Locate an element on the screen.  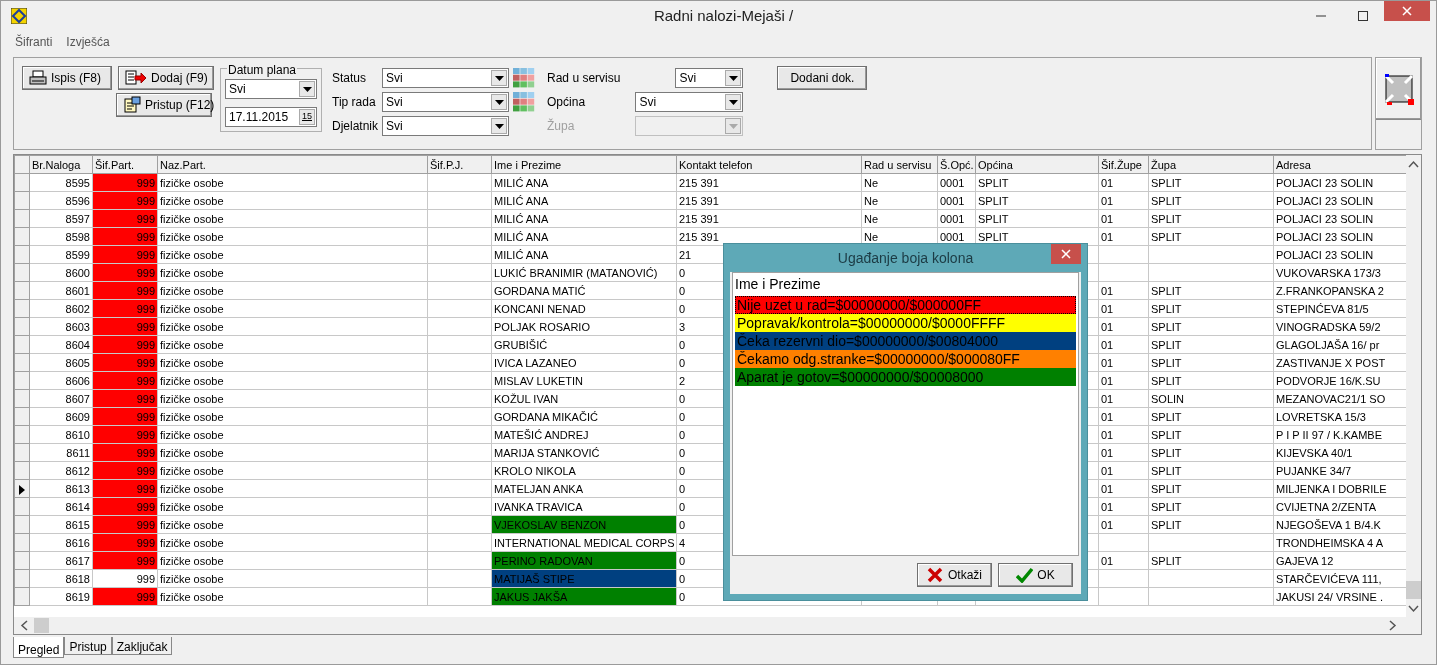
scroll-right-icon is located at coordinates (1393, 625).